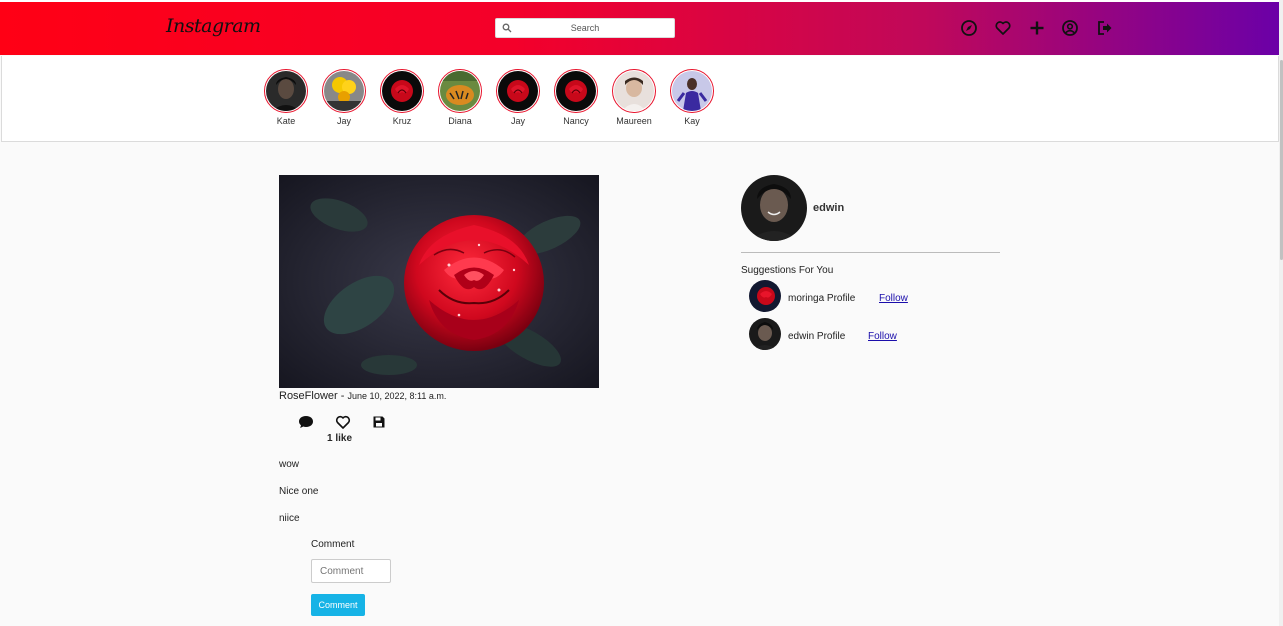 The height and width of the screenshot is (626, 1283). I want to click on suggestion-name: moringa Profile, so click(822, 298).